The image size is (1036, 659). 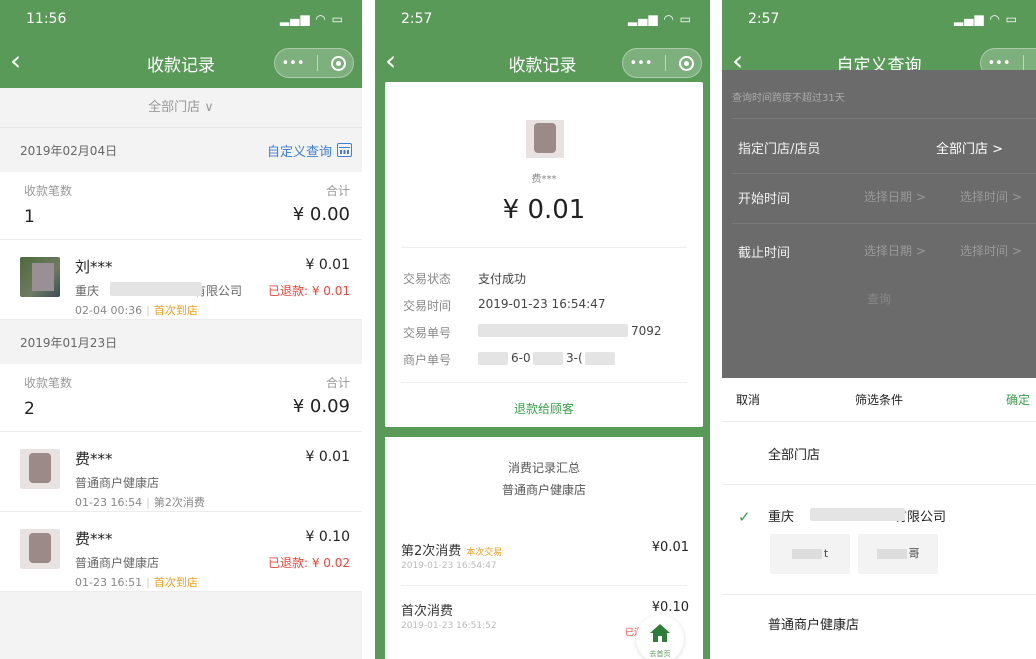 I want to click on day-summary: 收款笔数 1 合计 ¥ 0.00, so click(x=181, y=206).